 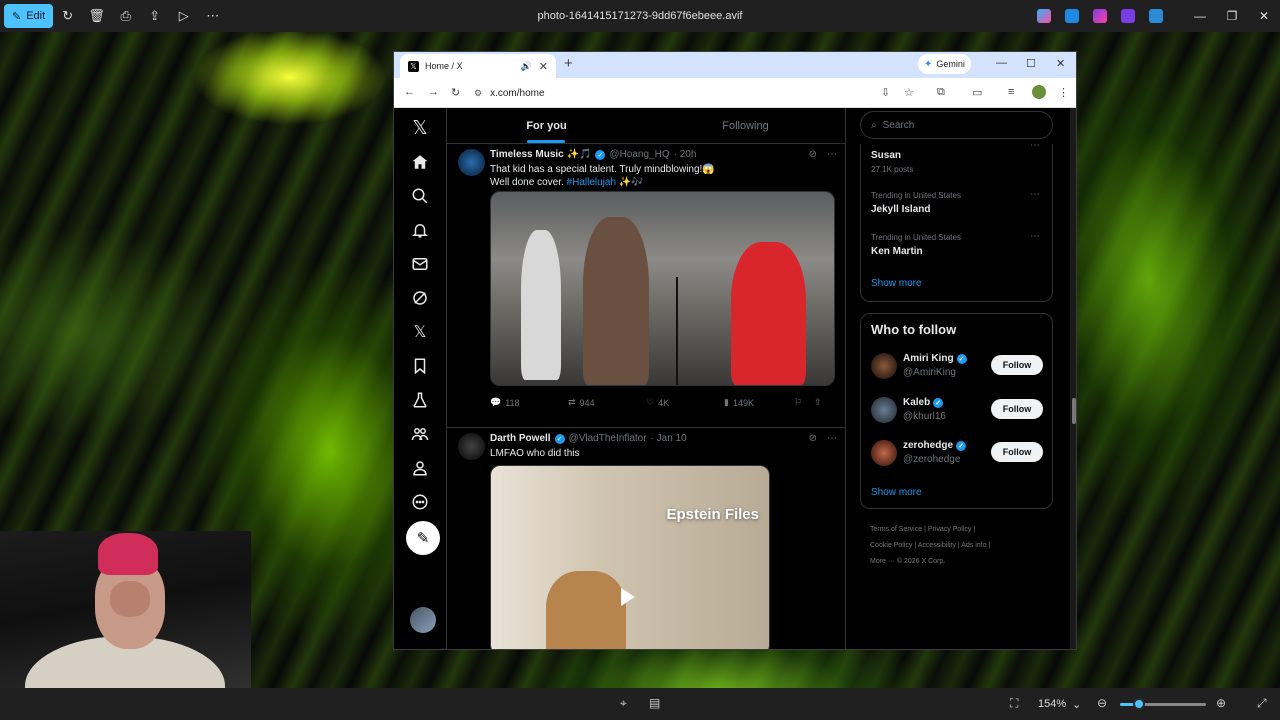 What do you see at coordinates (1073, 378) in the screenshot?
I see `page-scrollbar` at bounding box center [1073, 378].